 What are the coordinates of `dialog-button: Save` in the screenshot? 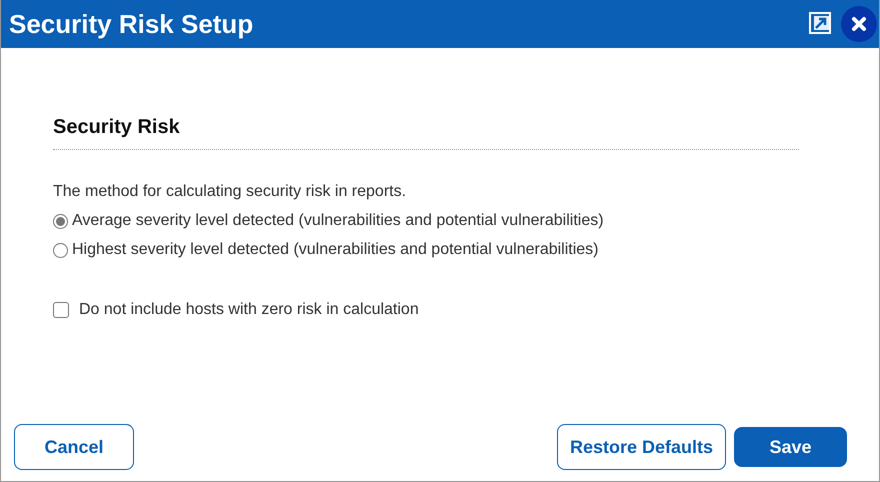 It's located at (790, 447).